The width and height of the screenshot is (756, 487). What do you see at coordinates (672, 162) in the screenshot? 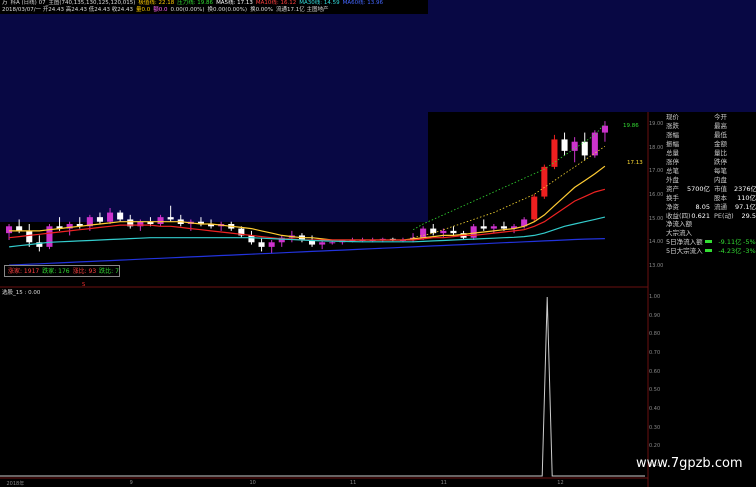
I see `quote-l1: 涨停` at bounding box center [672, 162].